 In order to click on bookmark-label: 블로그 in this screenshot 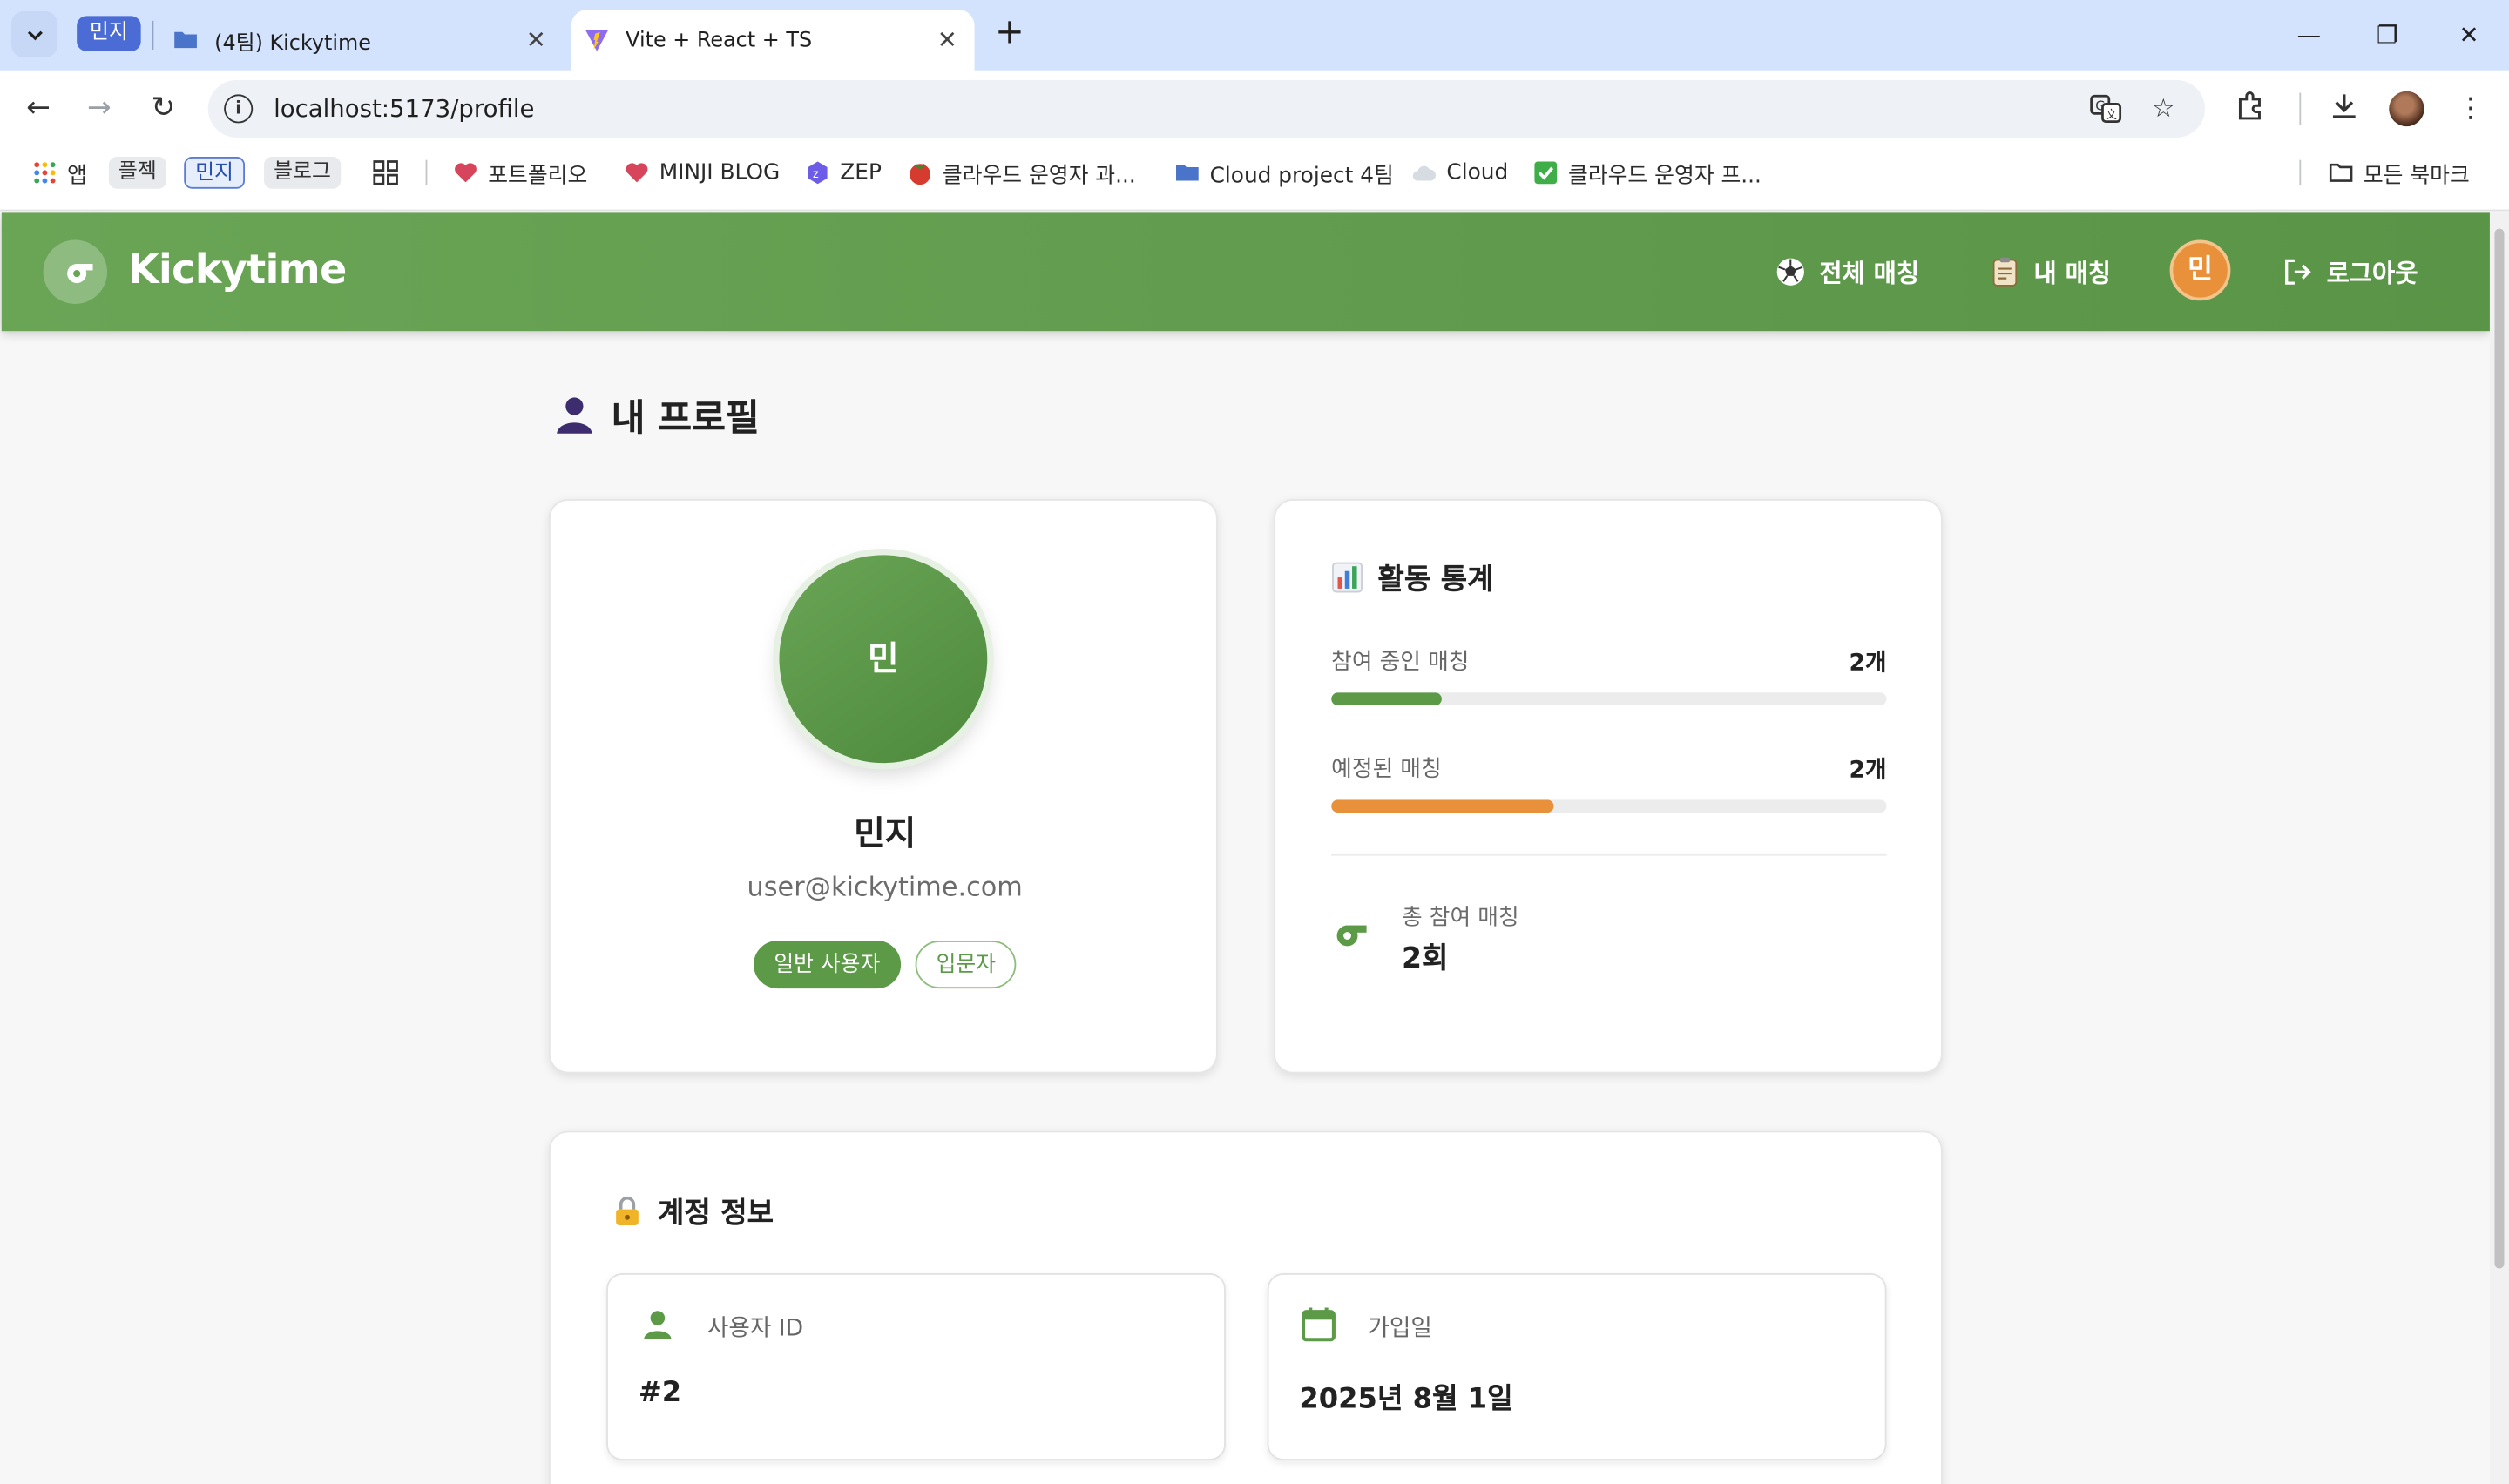, I will do `click(303, 173)`.